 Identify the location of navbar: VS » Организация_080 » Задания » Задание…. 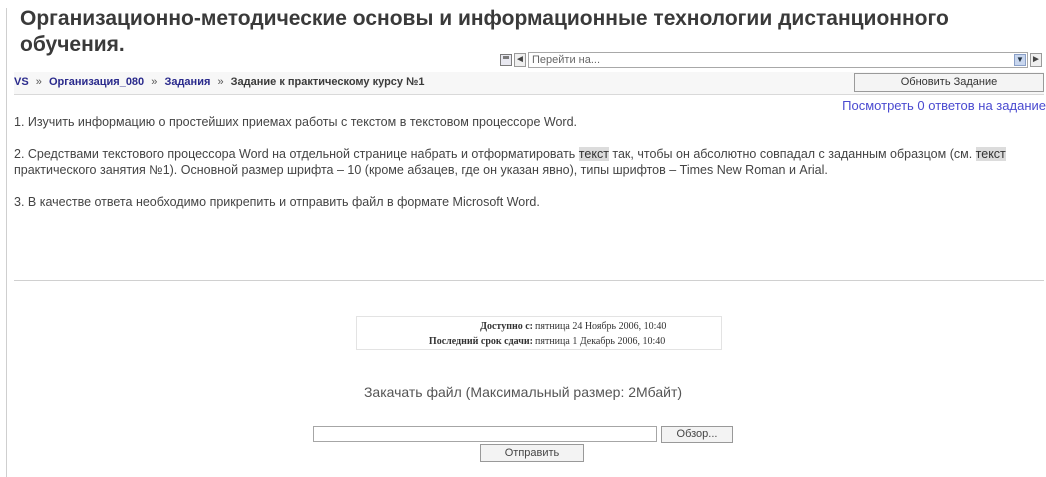
(529, 83).